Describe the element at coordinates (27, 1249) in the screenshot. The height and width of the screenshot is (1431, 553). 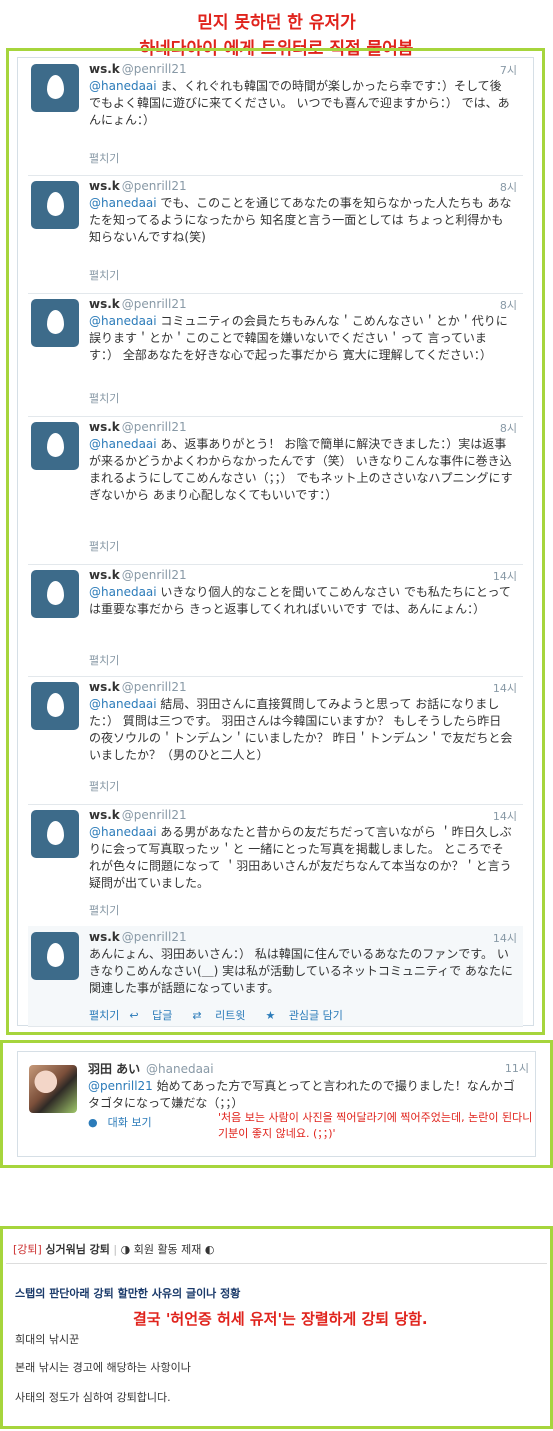
I see `ban-tag: [강퇴]` at that location.